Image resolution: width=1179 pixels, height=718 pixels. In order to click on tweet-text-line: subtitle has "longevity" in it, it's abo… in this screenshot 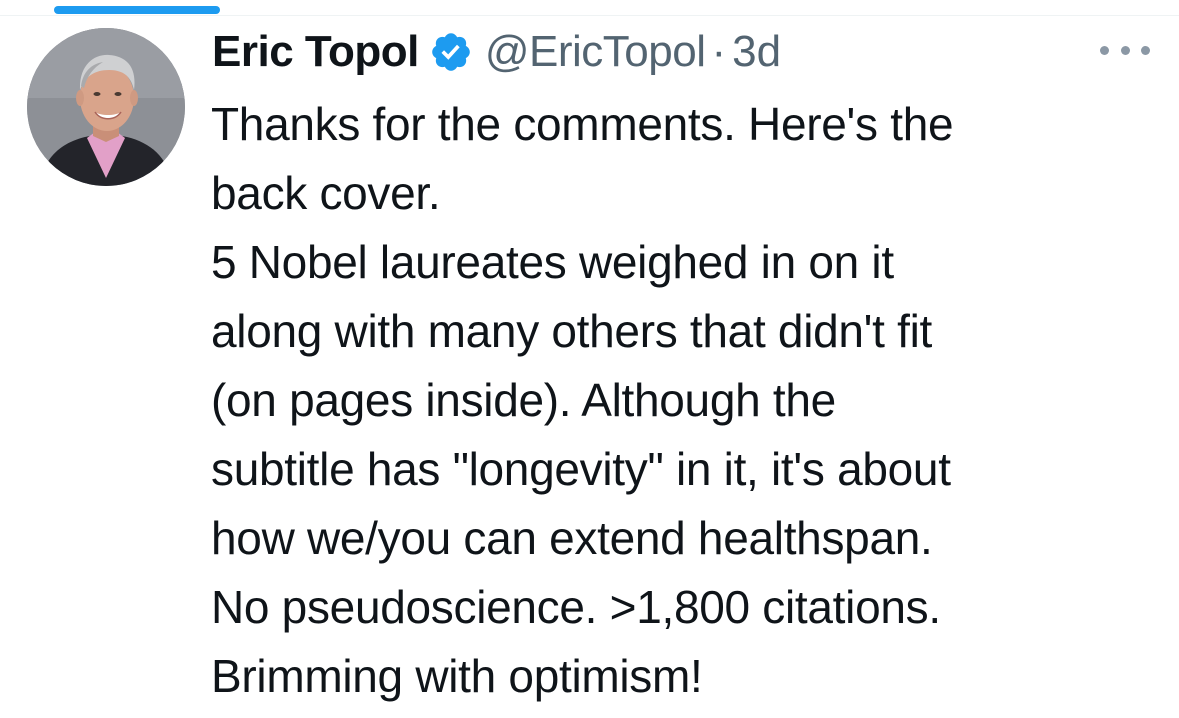, I will do `click(581, 469)`.